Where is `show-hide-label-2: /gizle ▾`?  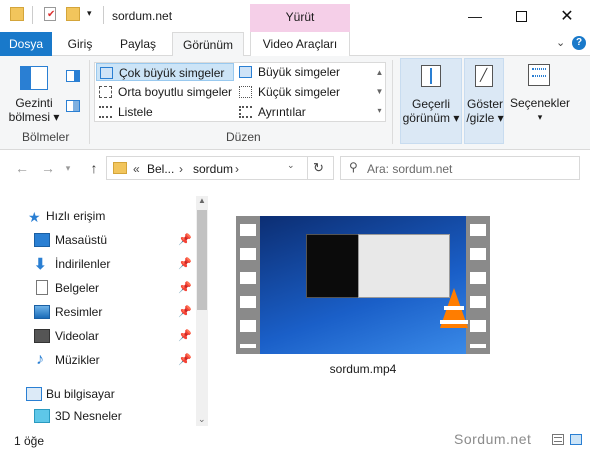
show-hide-label-2: /gizle ▾ is located at coordinates (485, 118).